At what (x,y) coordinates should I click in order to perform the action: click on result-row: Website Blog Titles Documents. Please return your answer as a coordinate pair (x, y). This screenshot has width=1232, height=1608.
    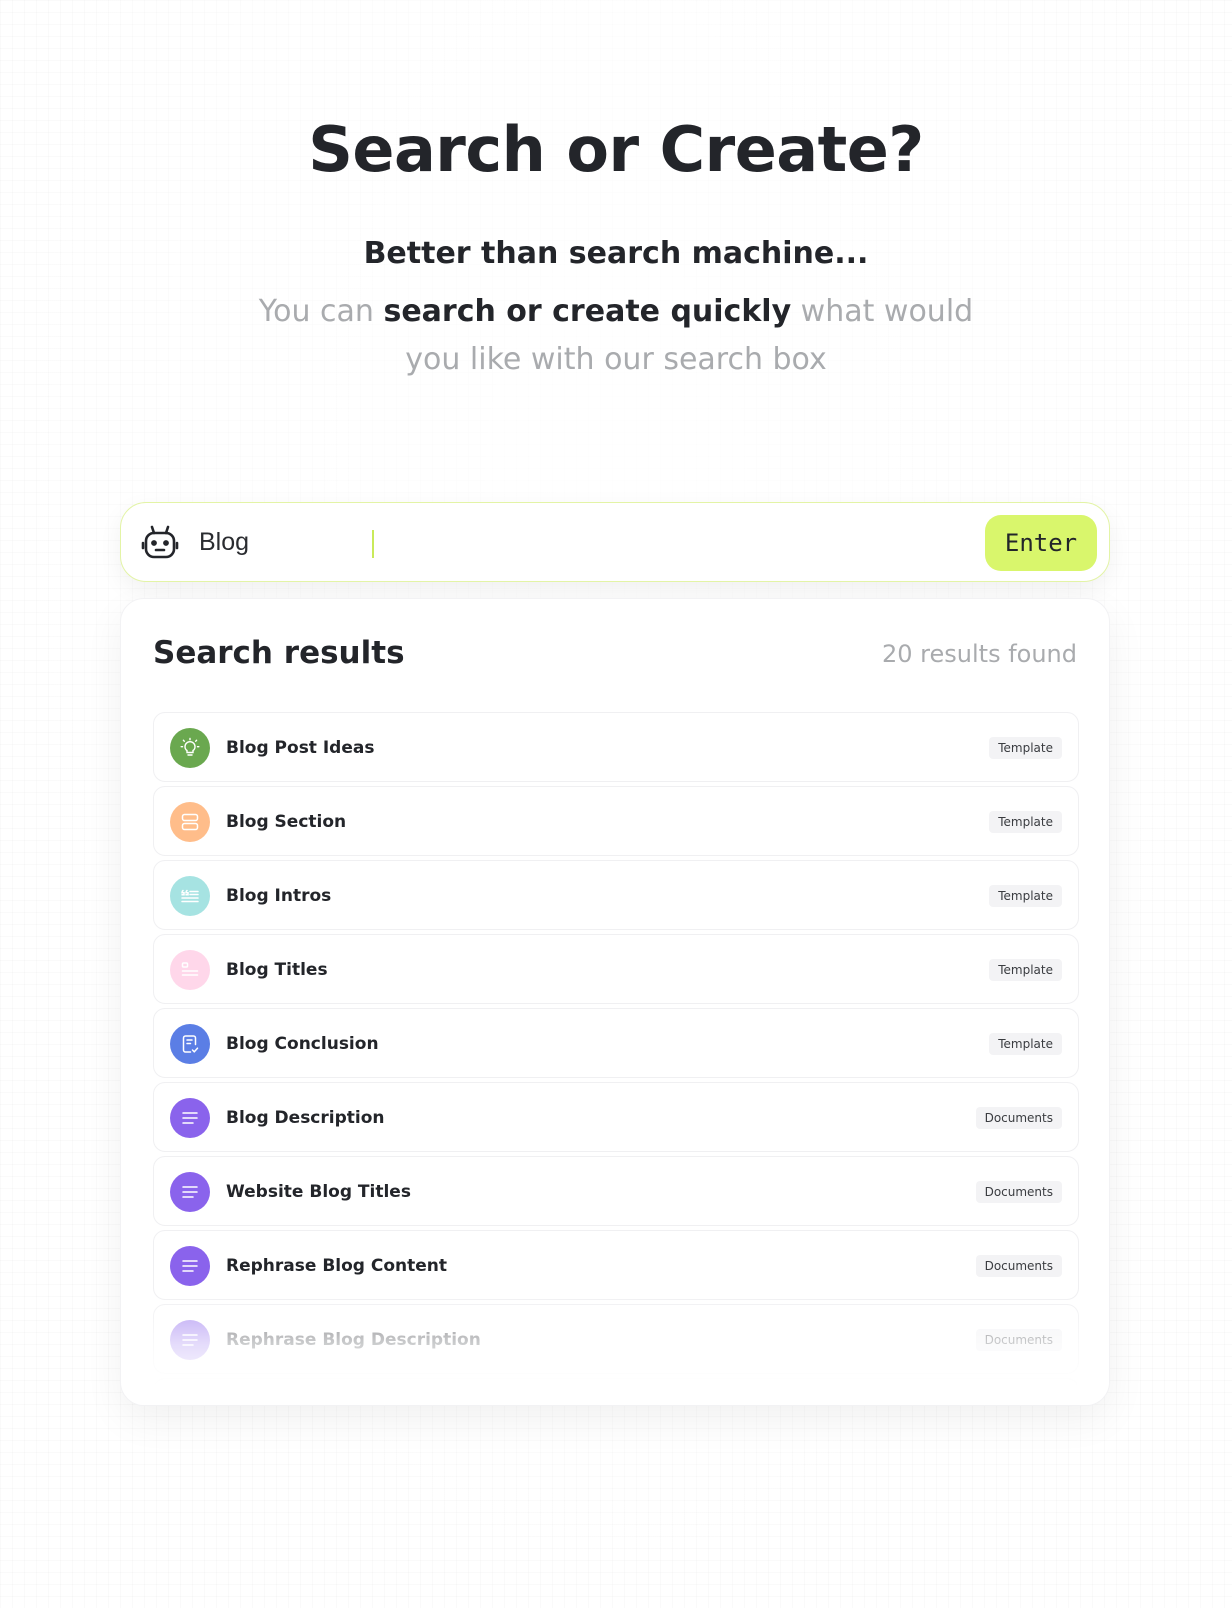
    Looking at the image, I should click on (616, 1191).